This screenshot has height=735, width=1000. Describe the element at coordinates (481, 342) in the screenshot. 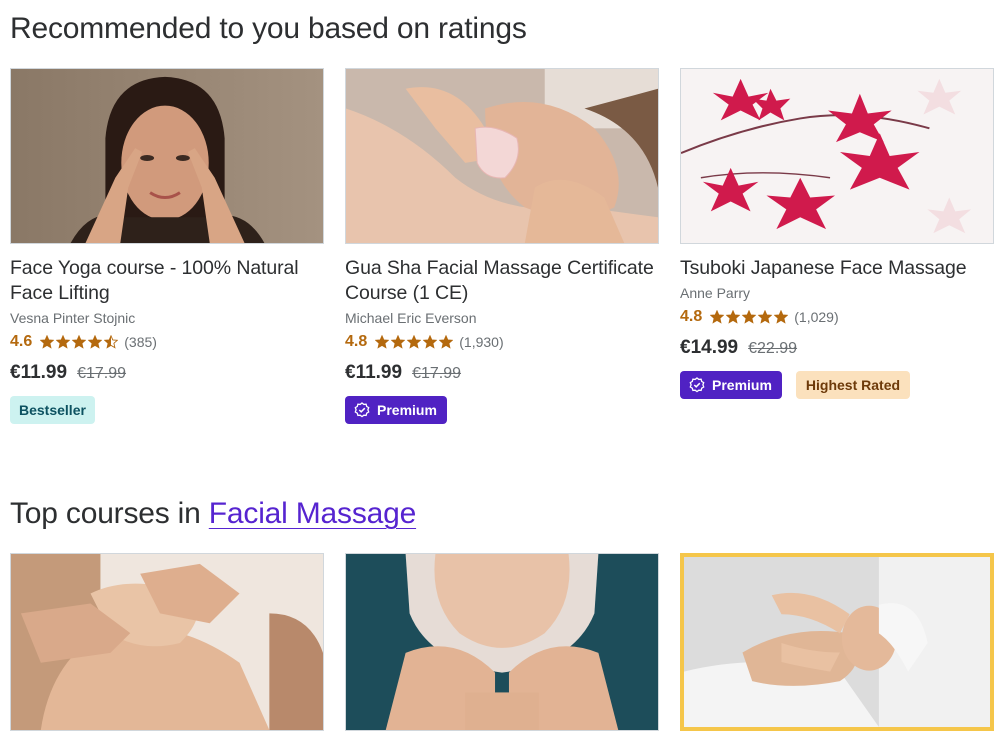

I see `review-count: (1,930)` at that location.